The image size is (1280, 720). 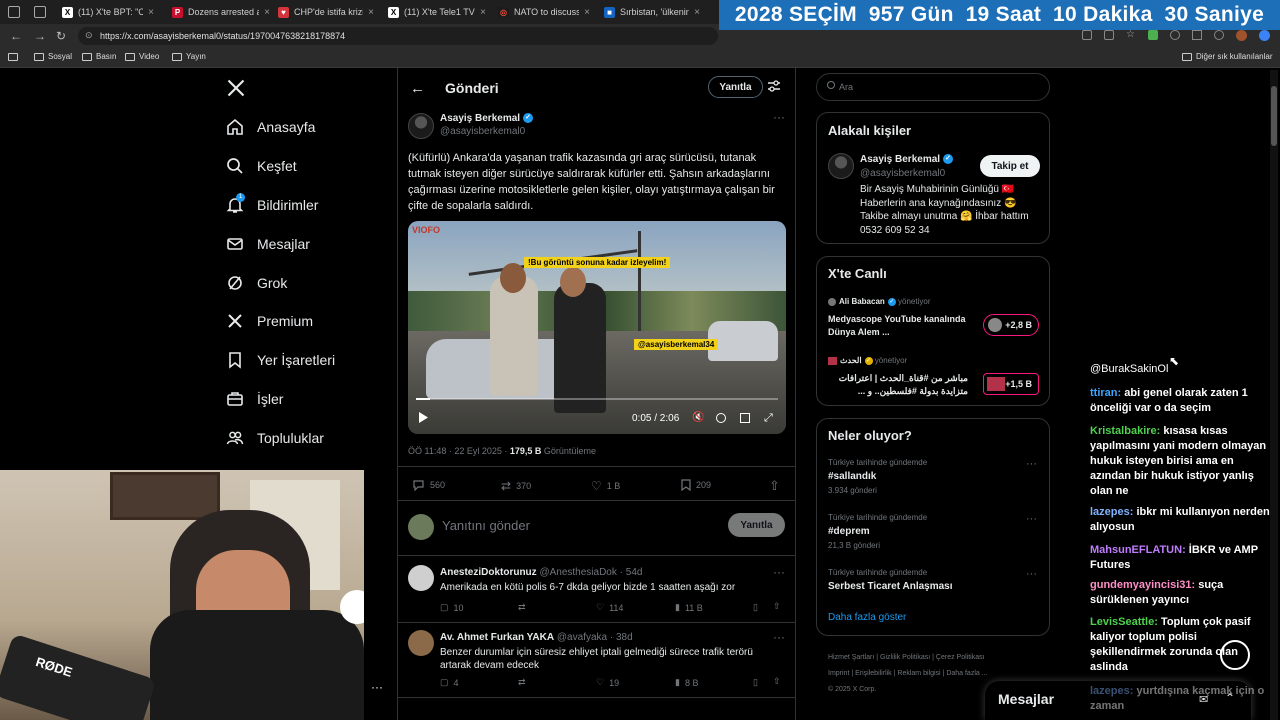 I want to click on nav-item-1: Anasayfa, so click(x=270, y=127).